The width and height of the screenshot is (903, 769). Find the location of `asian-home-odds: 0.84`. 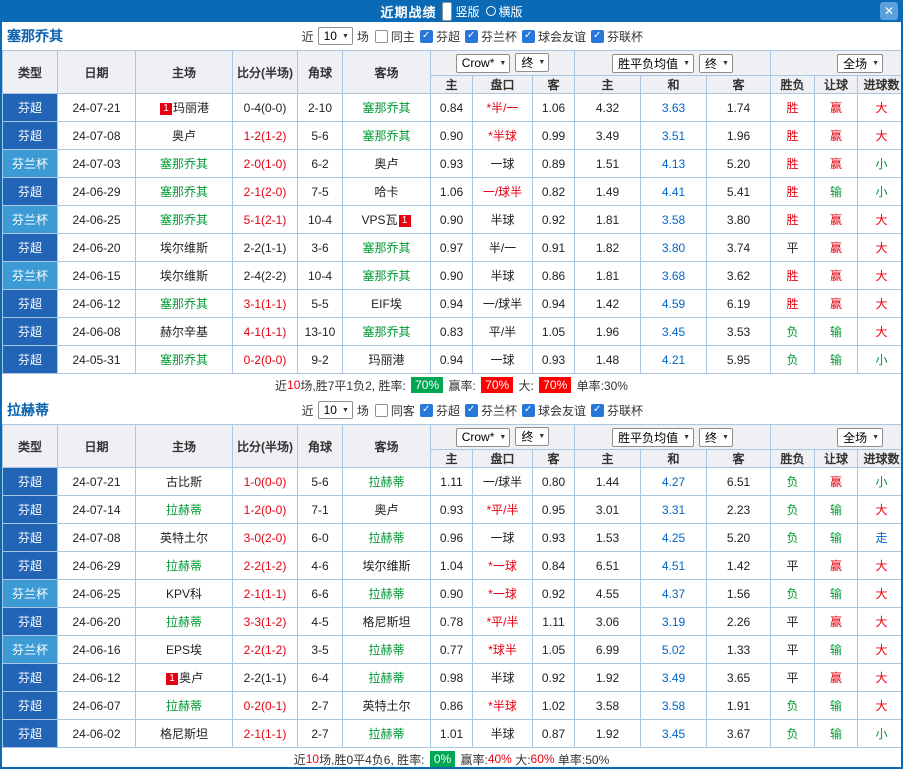

asian-home-odds: 0.84 is located at coordinates (451, 107).